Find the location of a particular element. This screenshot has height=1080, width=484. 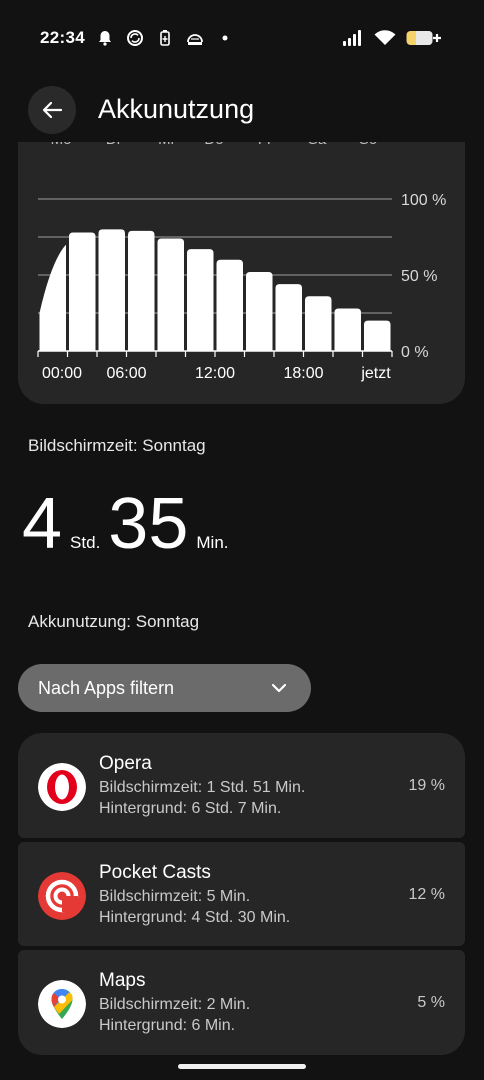

day-label: Sa is located at coordinates (317, 145).